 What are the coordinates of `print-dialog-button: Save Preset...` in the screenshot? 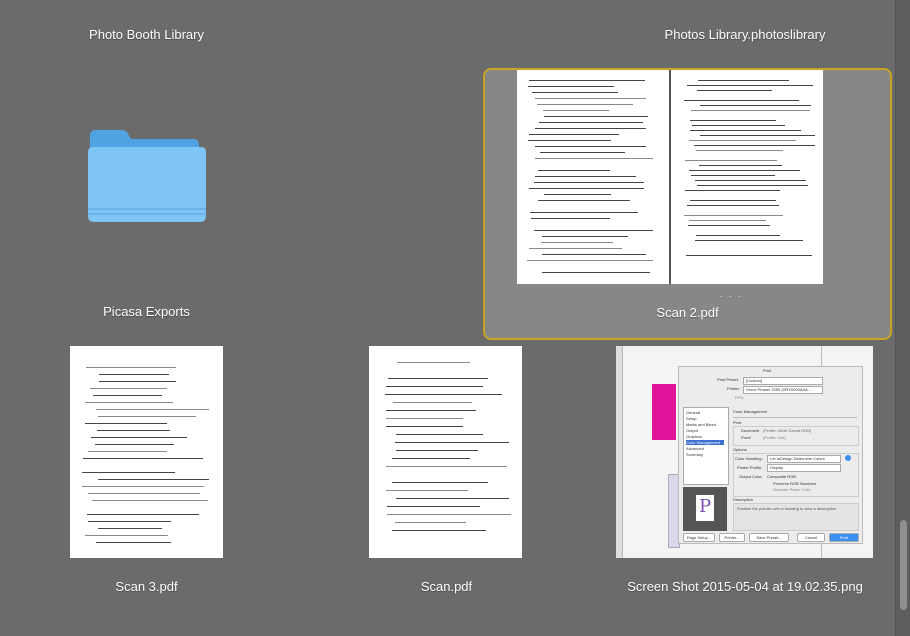 It's located at (769, 537).